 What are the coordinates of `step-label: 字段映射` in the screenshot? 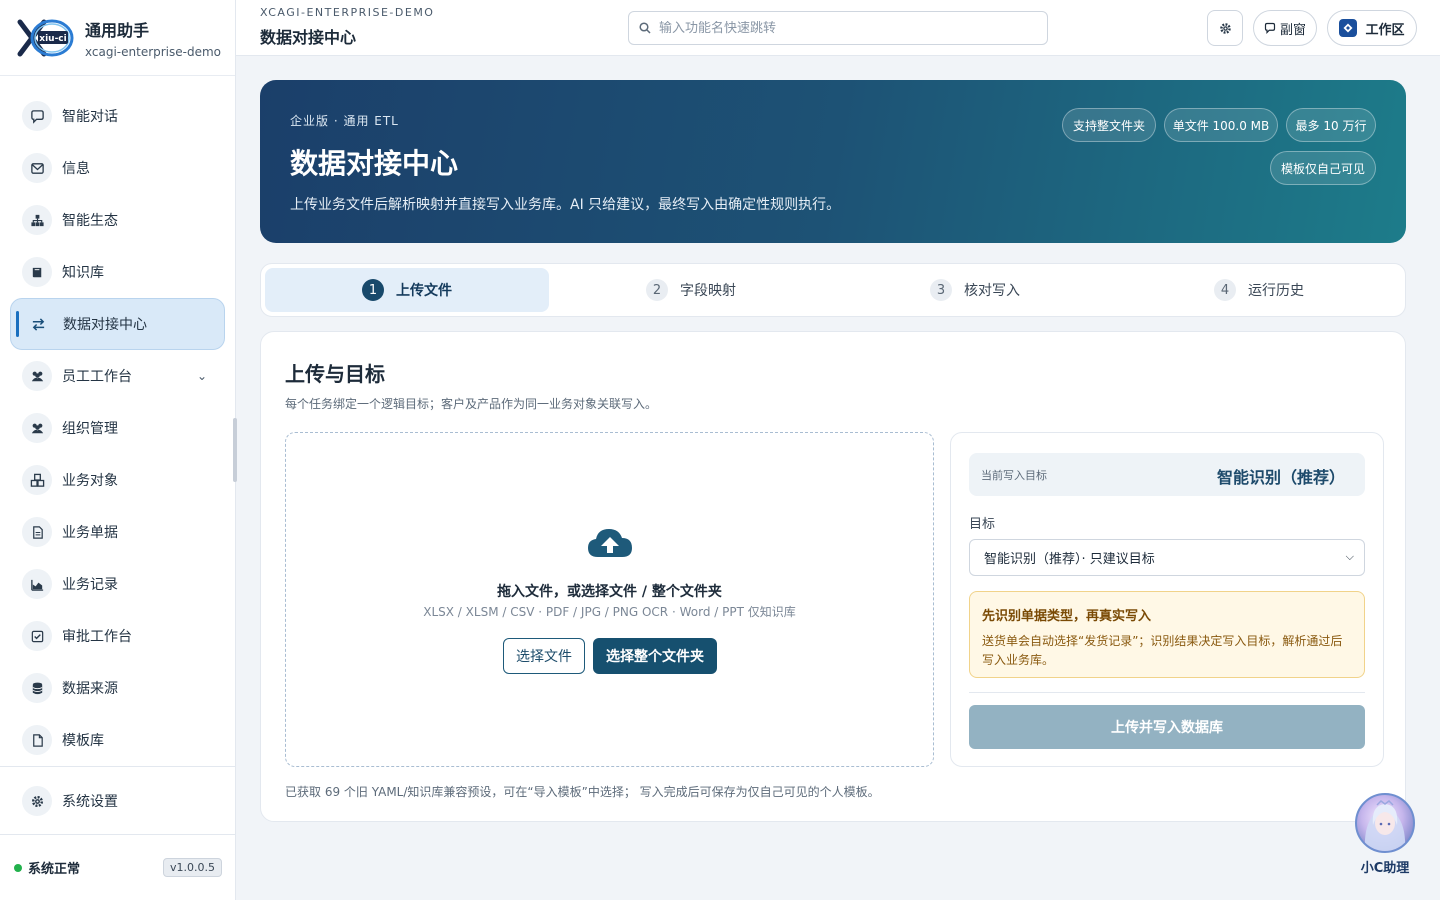 It's located at (708, 291).